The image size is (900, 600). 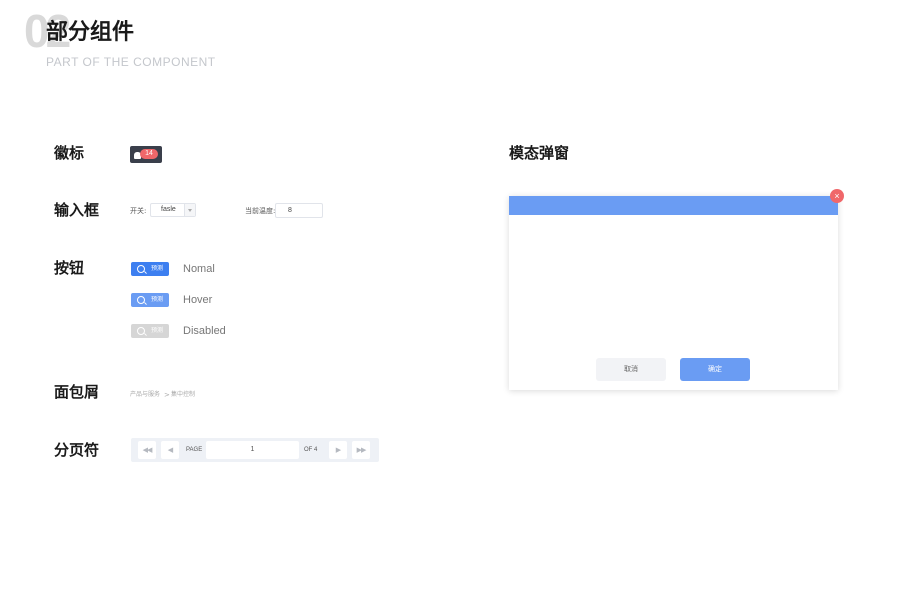 What do you see at coordinates (199, 269) in the screenshot?
I see `state-label-normal: Nomal` at bounding box center [199, 269].